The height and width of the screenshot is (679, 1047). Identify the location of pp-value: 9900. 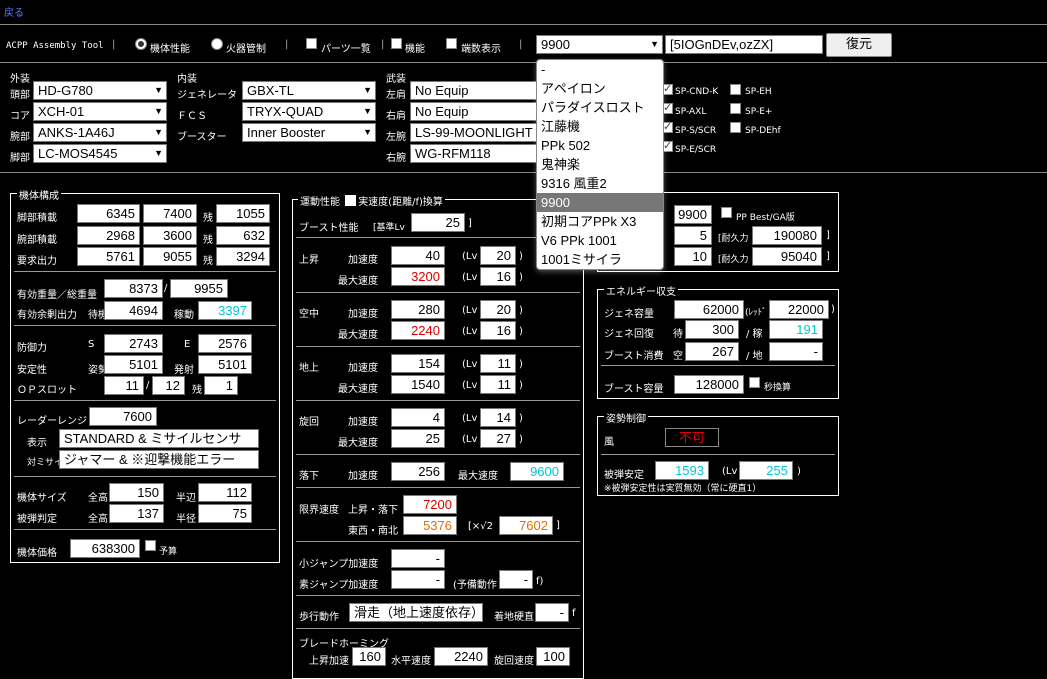
(693, 214).